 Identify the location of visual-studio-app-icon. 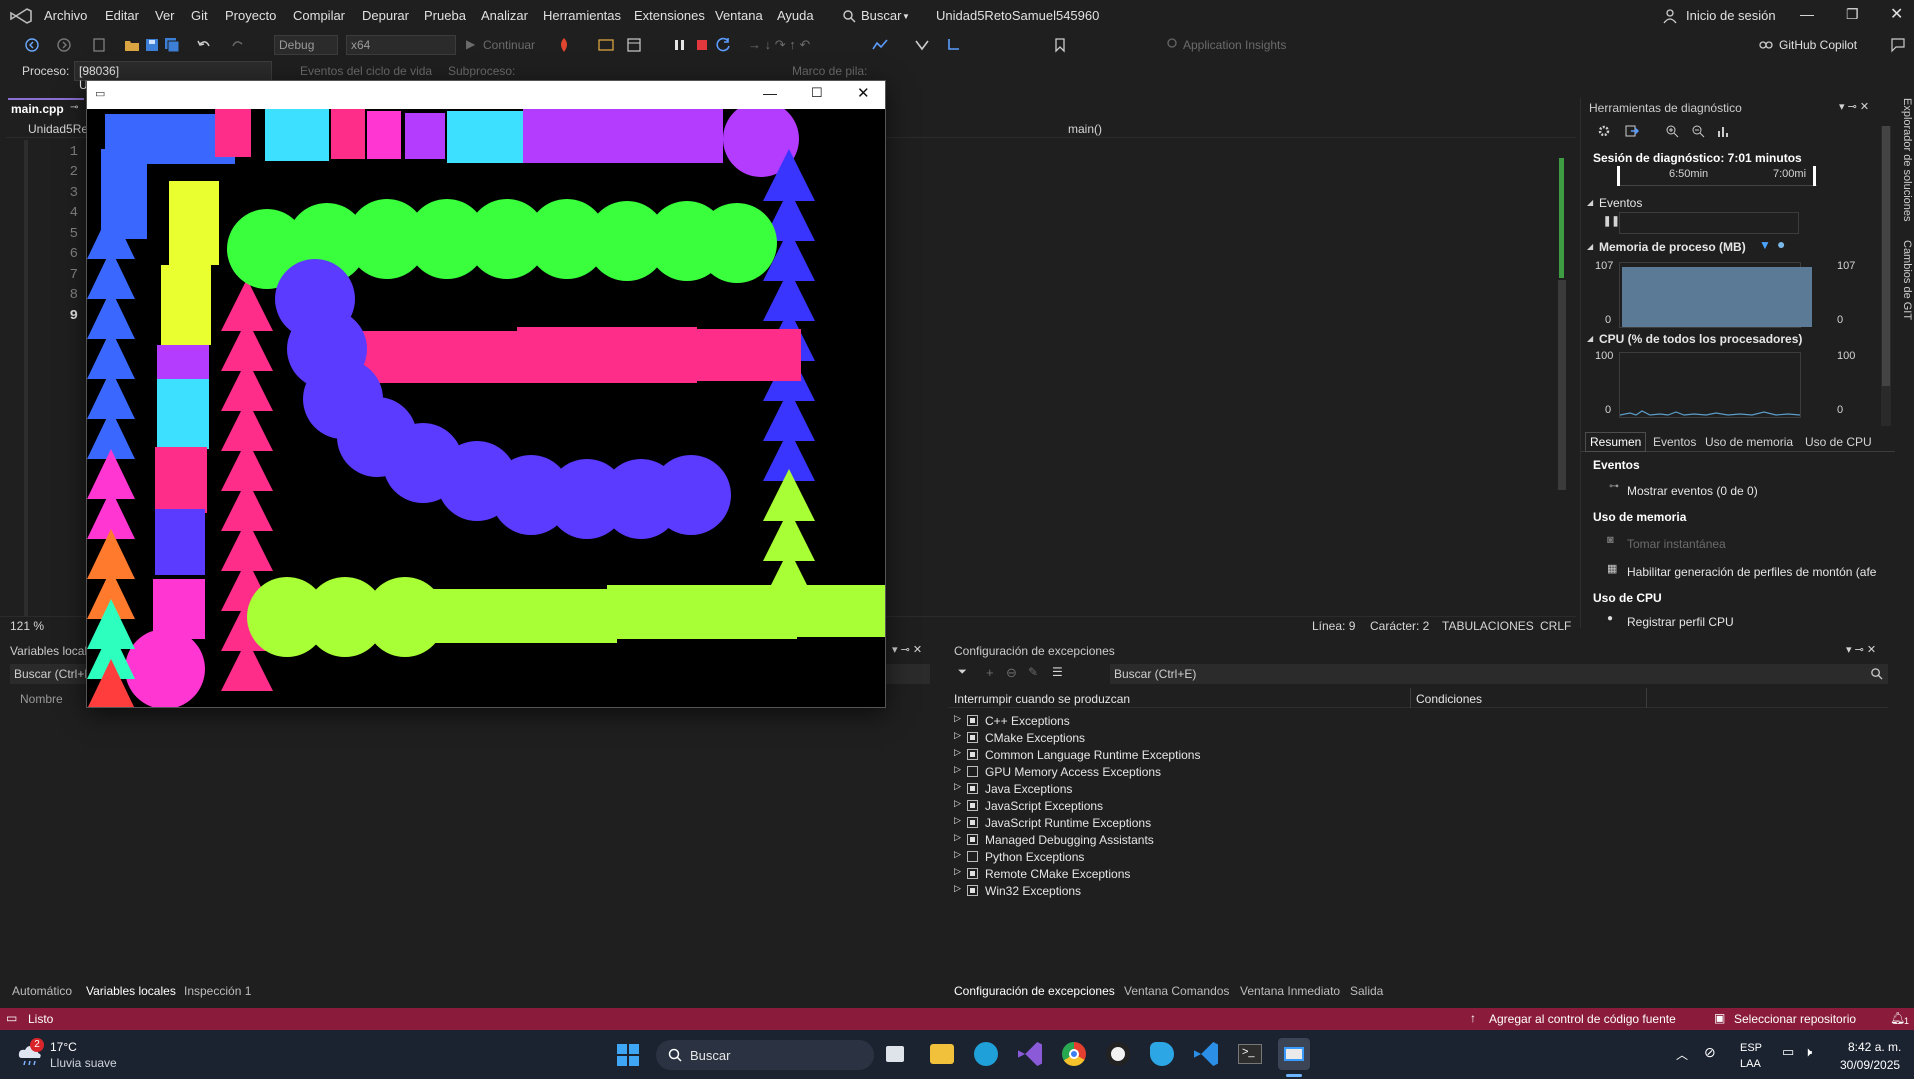
(1030, 1054).